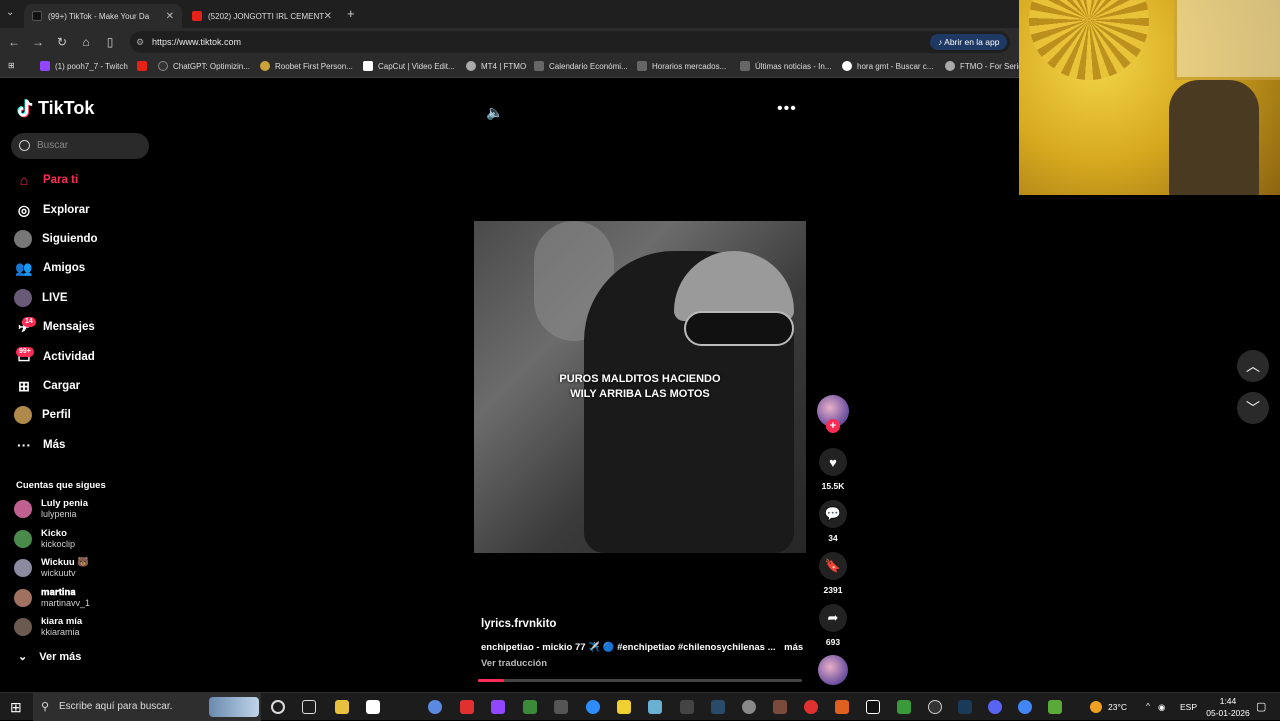 The width and height of the screenshot is (1280, 721). What do you see at coordinates (11, 65) in the screenshot?
I see `apps-grid-icon: ⊞` at bounding box center [11, 65].